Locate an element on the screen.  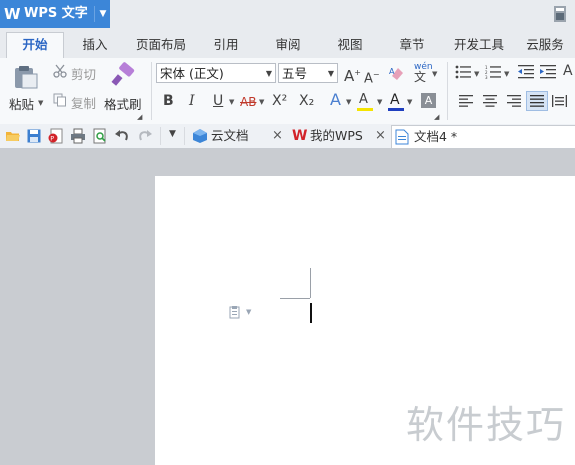
open-folder-icon is located at coordinates (13, 136).